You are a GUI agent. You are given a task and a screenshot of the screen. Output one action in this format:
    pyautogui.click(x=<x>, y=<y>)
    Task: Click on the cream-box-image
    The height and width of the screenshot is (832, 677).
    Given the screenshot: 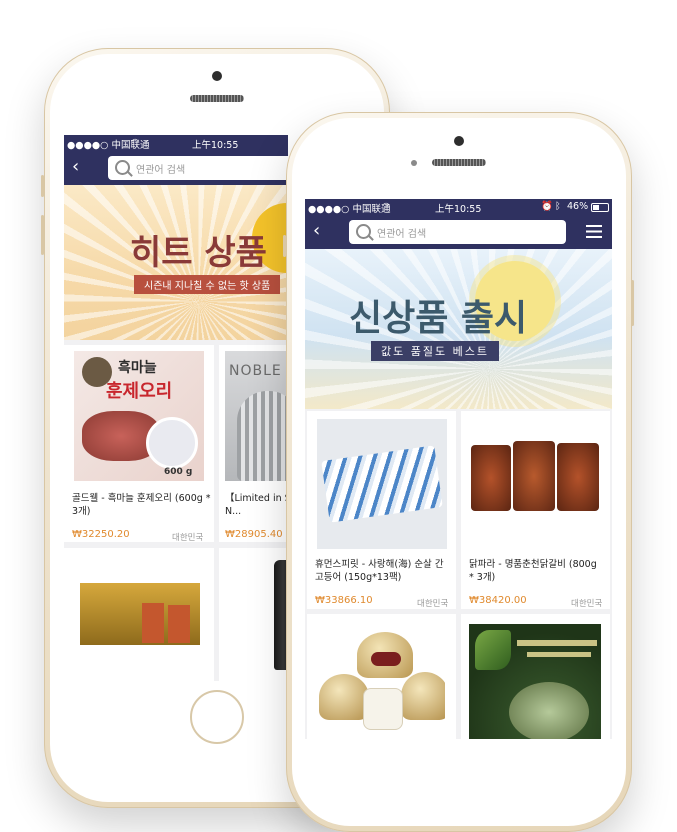 What is the action you would take?
    pyautogui.click(x=383, y=709)
    